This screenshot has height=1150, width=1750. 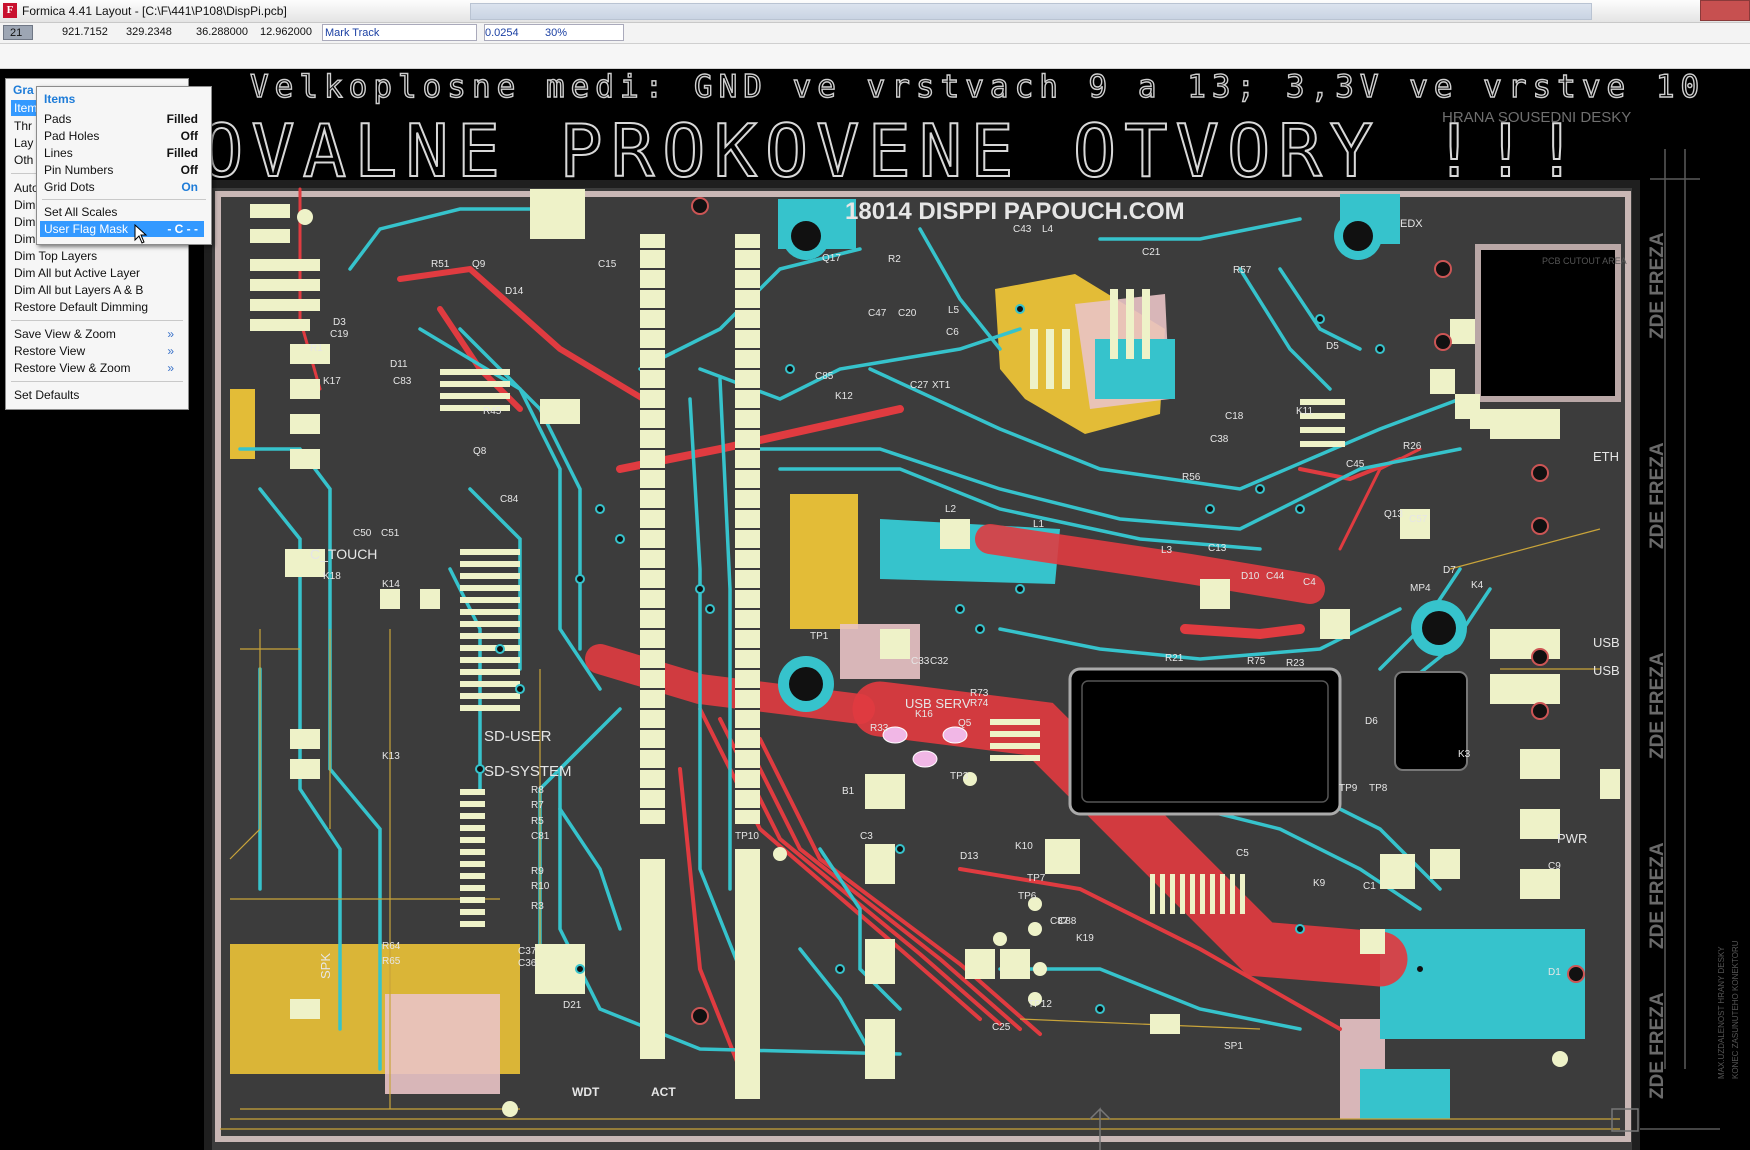 I want to click on menu-item-restore-dimming: Restore Default Dimming, so click(x=81, y=307).